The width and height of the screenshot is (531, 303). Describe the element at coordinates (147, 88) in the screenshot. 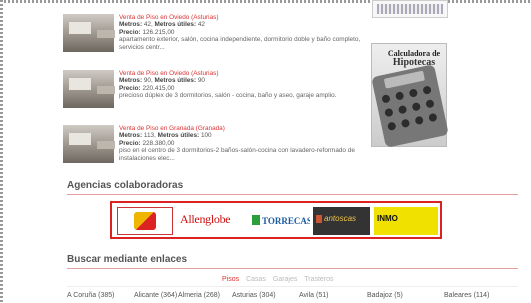

I see `listing-price: Precio: 220.415,00` at that location.